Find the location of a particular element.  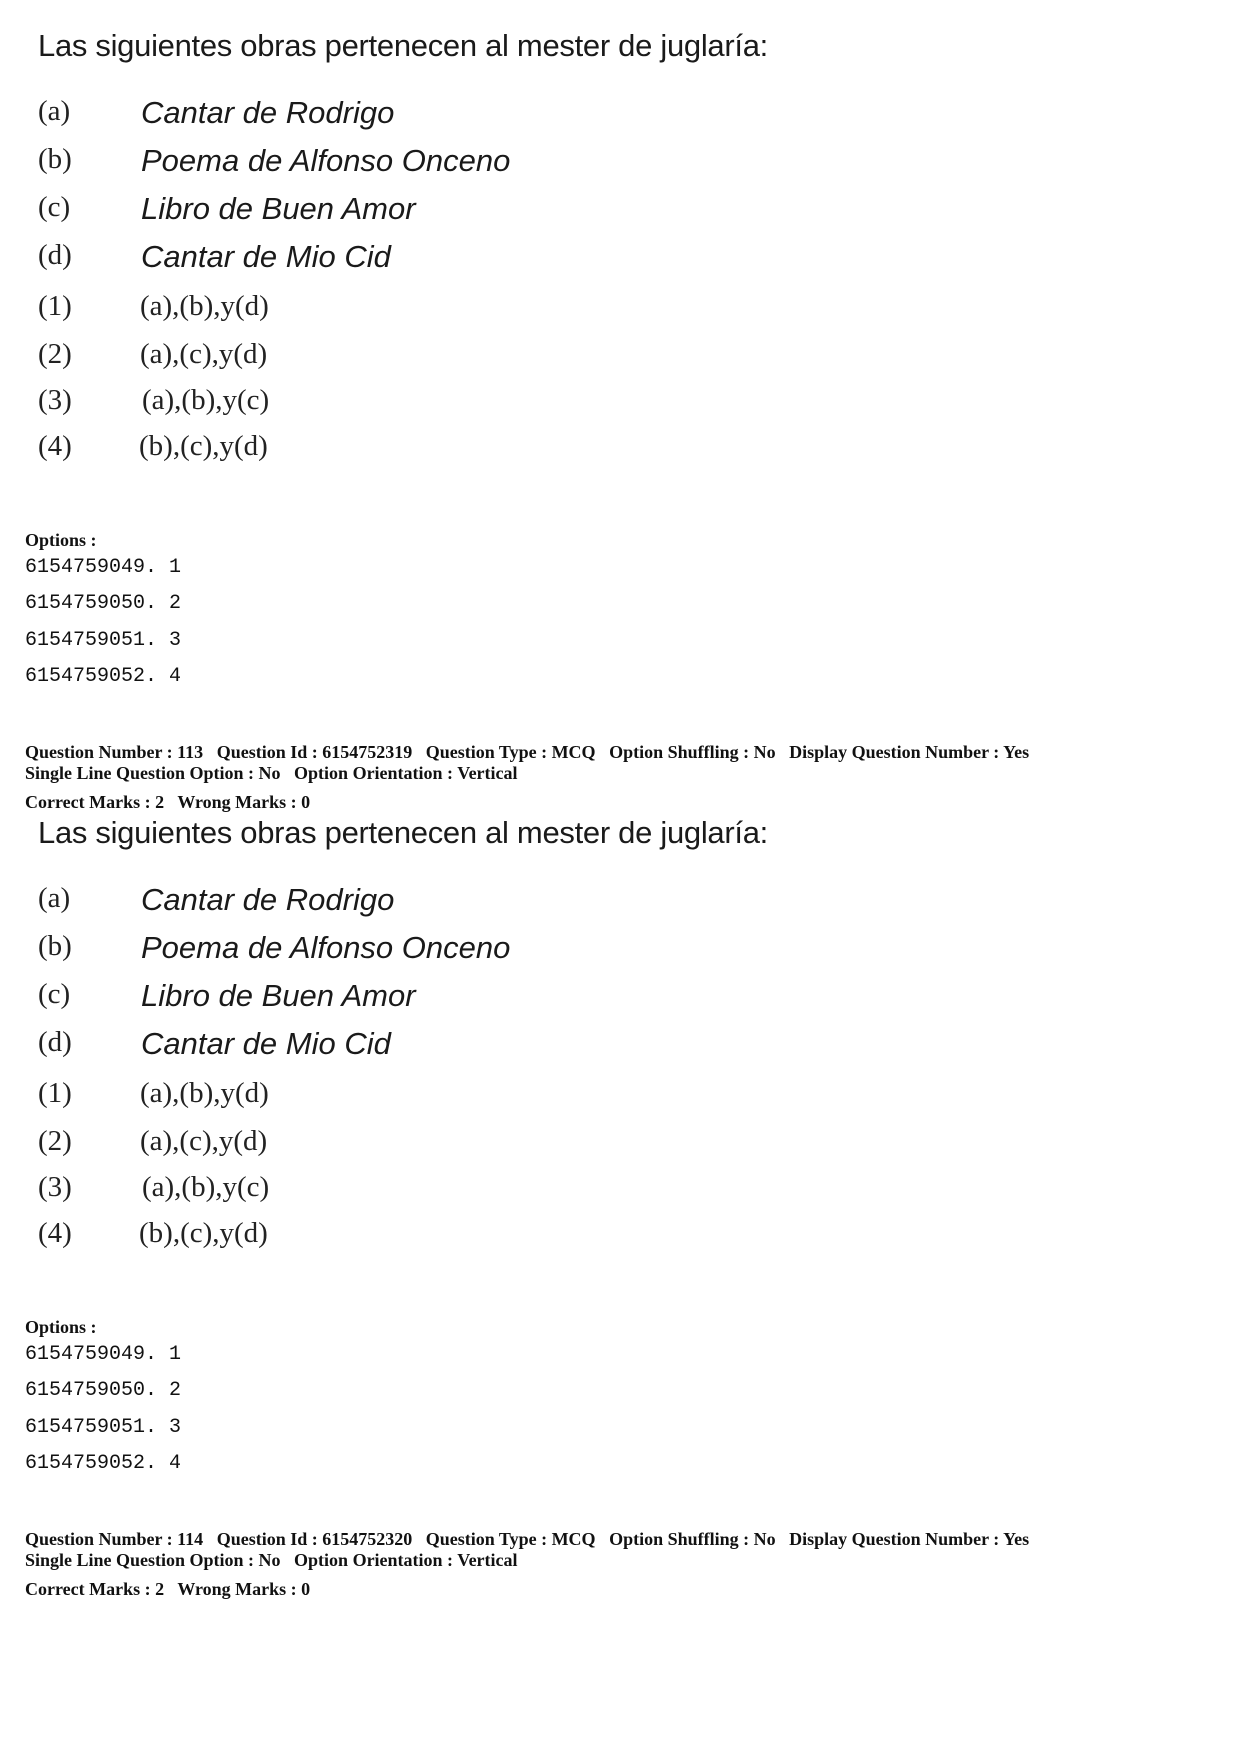

question-id: Question Id : 6154752319 is located at coordinates (314, 752).